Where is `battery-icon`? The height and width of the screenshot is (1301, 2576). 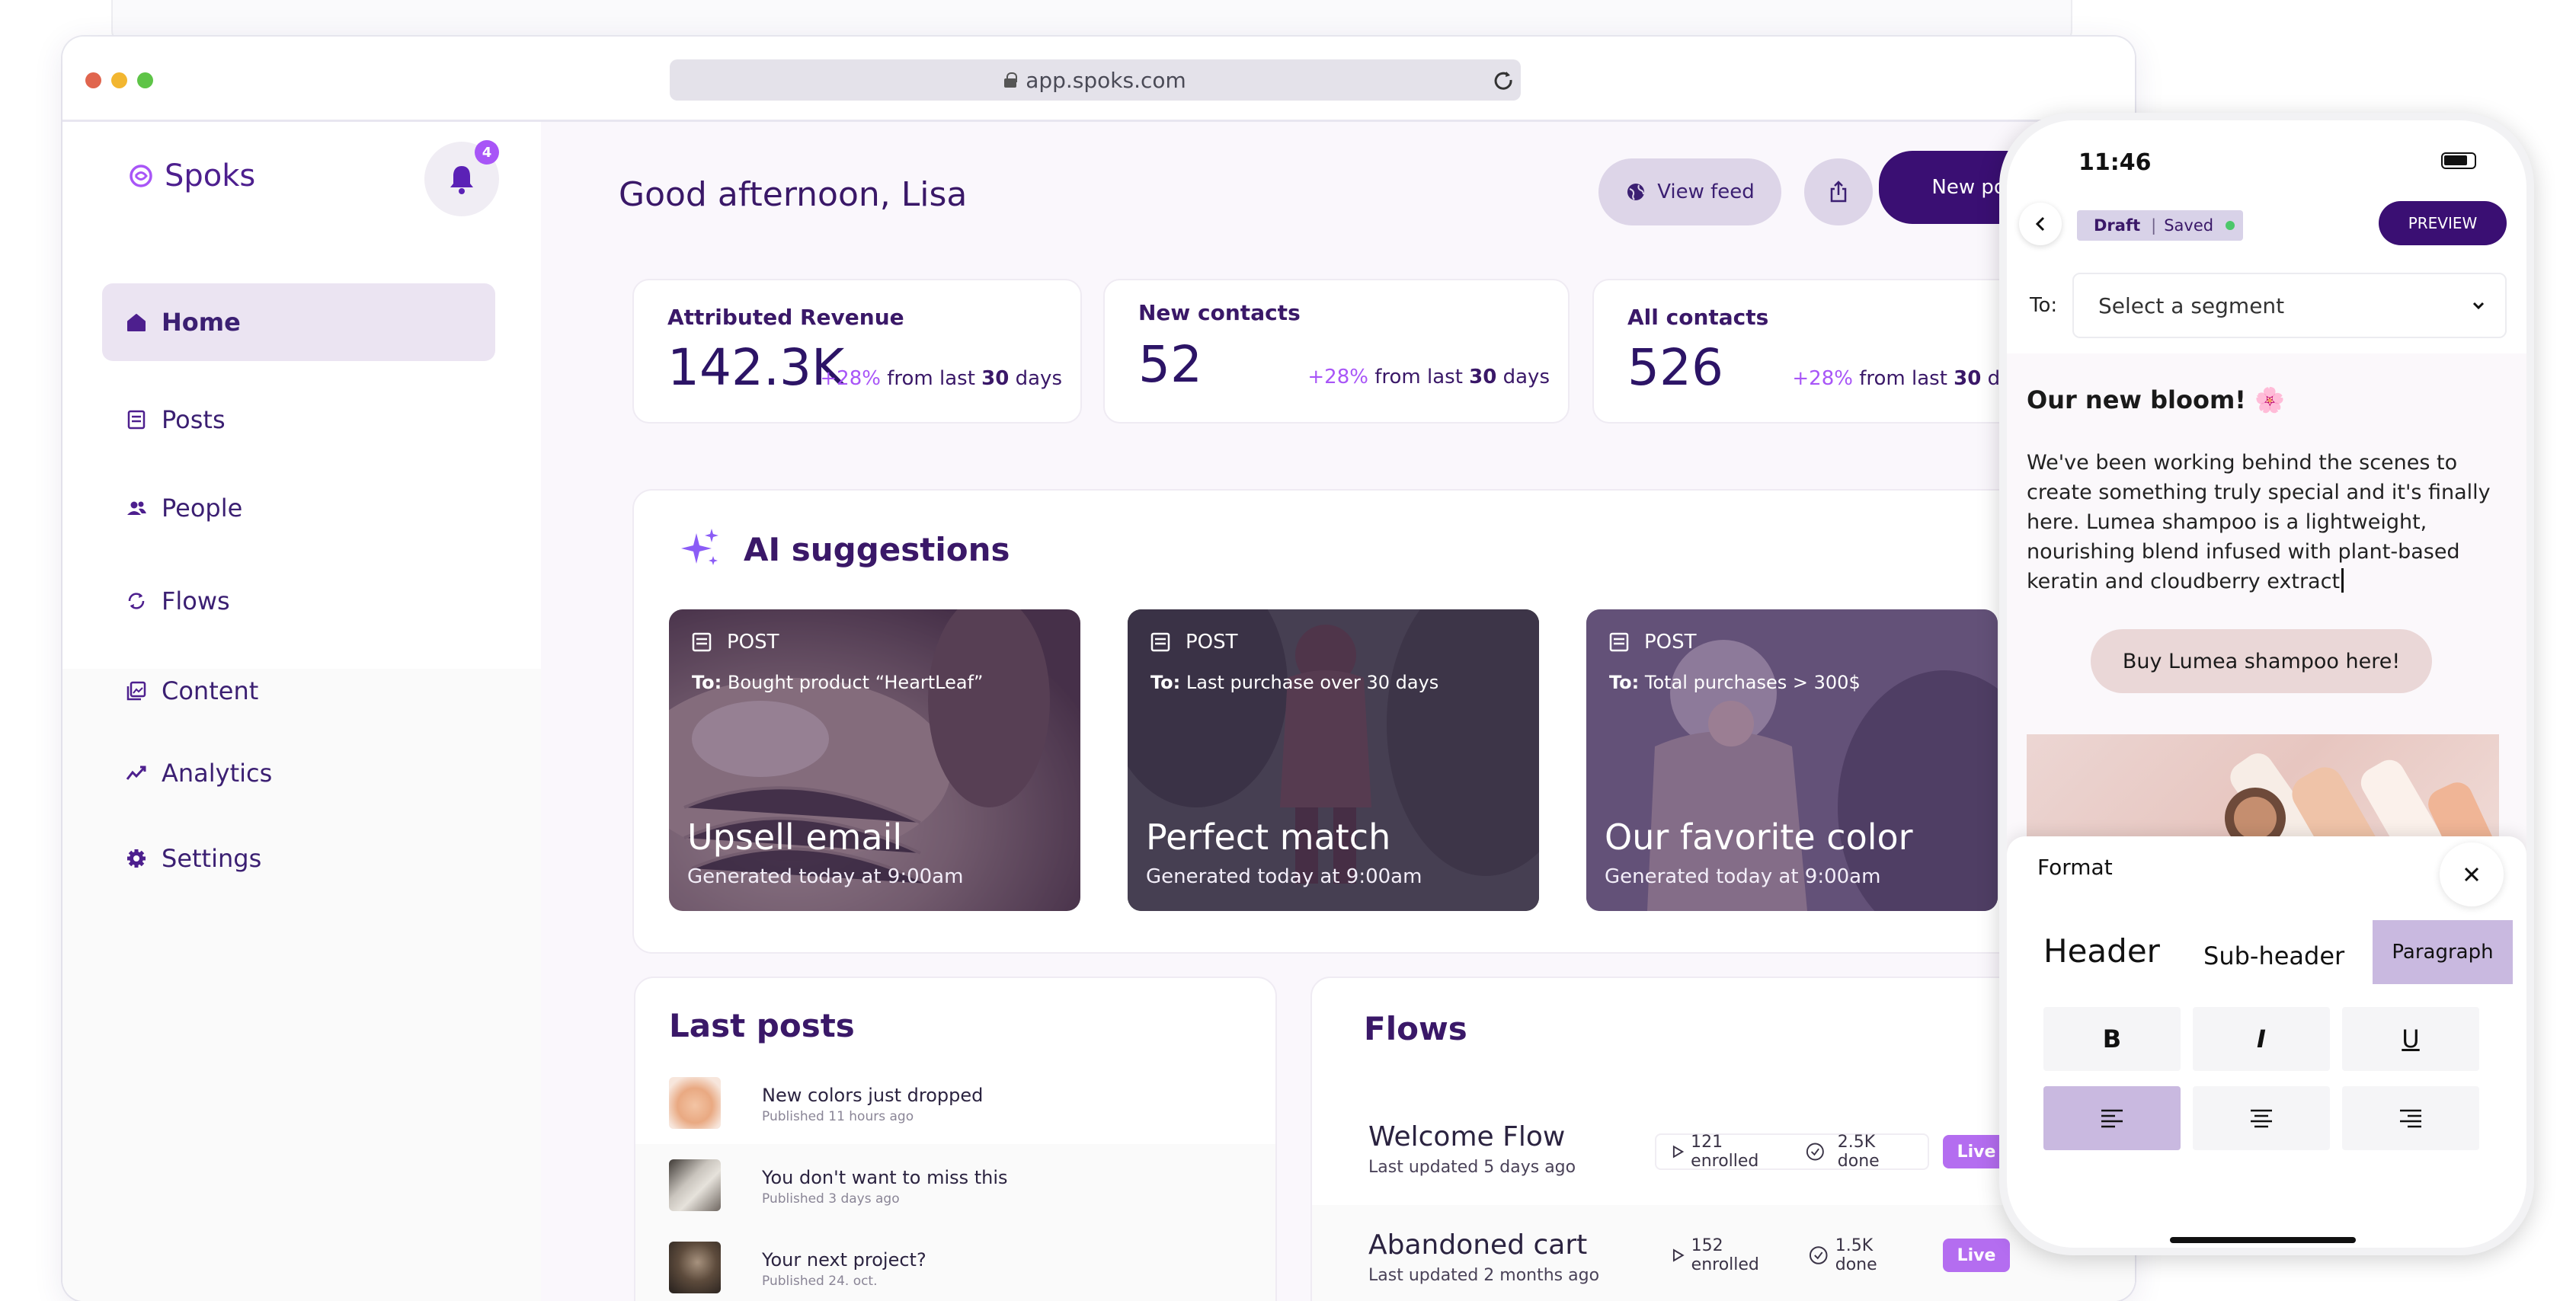 battery-icon is located at coordinates (2458, 161).